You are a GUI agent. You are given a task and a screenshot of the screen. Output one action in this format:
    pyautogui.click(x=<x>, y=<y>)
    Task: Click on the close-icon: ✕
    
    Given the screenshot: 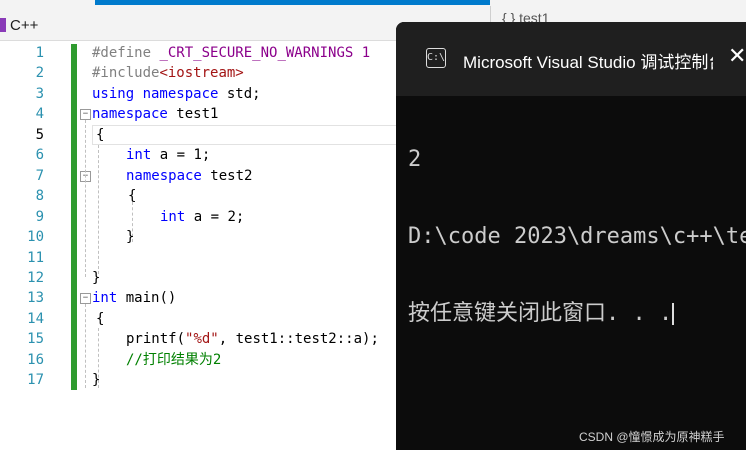 What is the action you would take?
    pyautogui.click(x=737, y=56)
    